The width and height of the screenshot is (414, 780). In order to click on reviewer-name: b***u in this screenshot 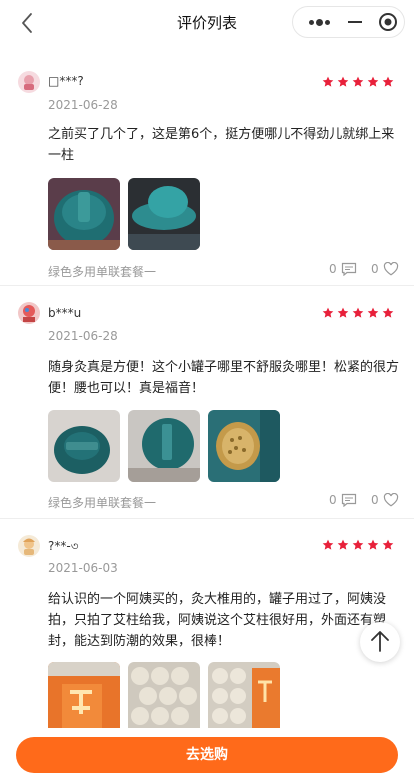, I will do `click(65, 313)`.